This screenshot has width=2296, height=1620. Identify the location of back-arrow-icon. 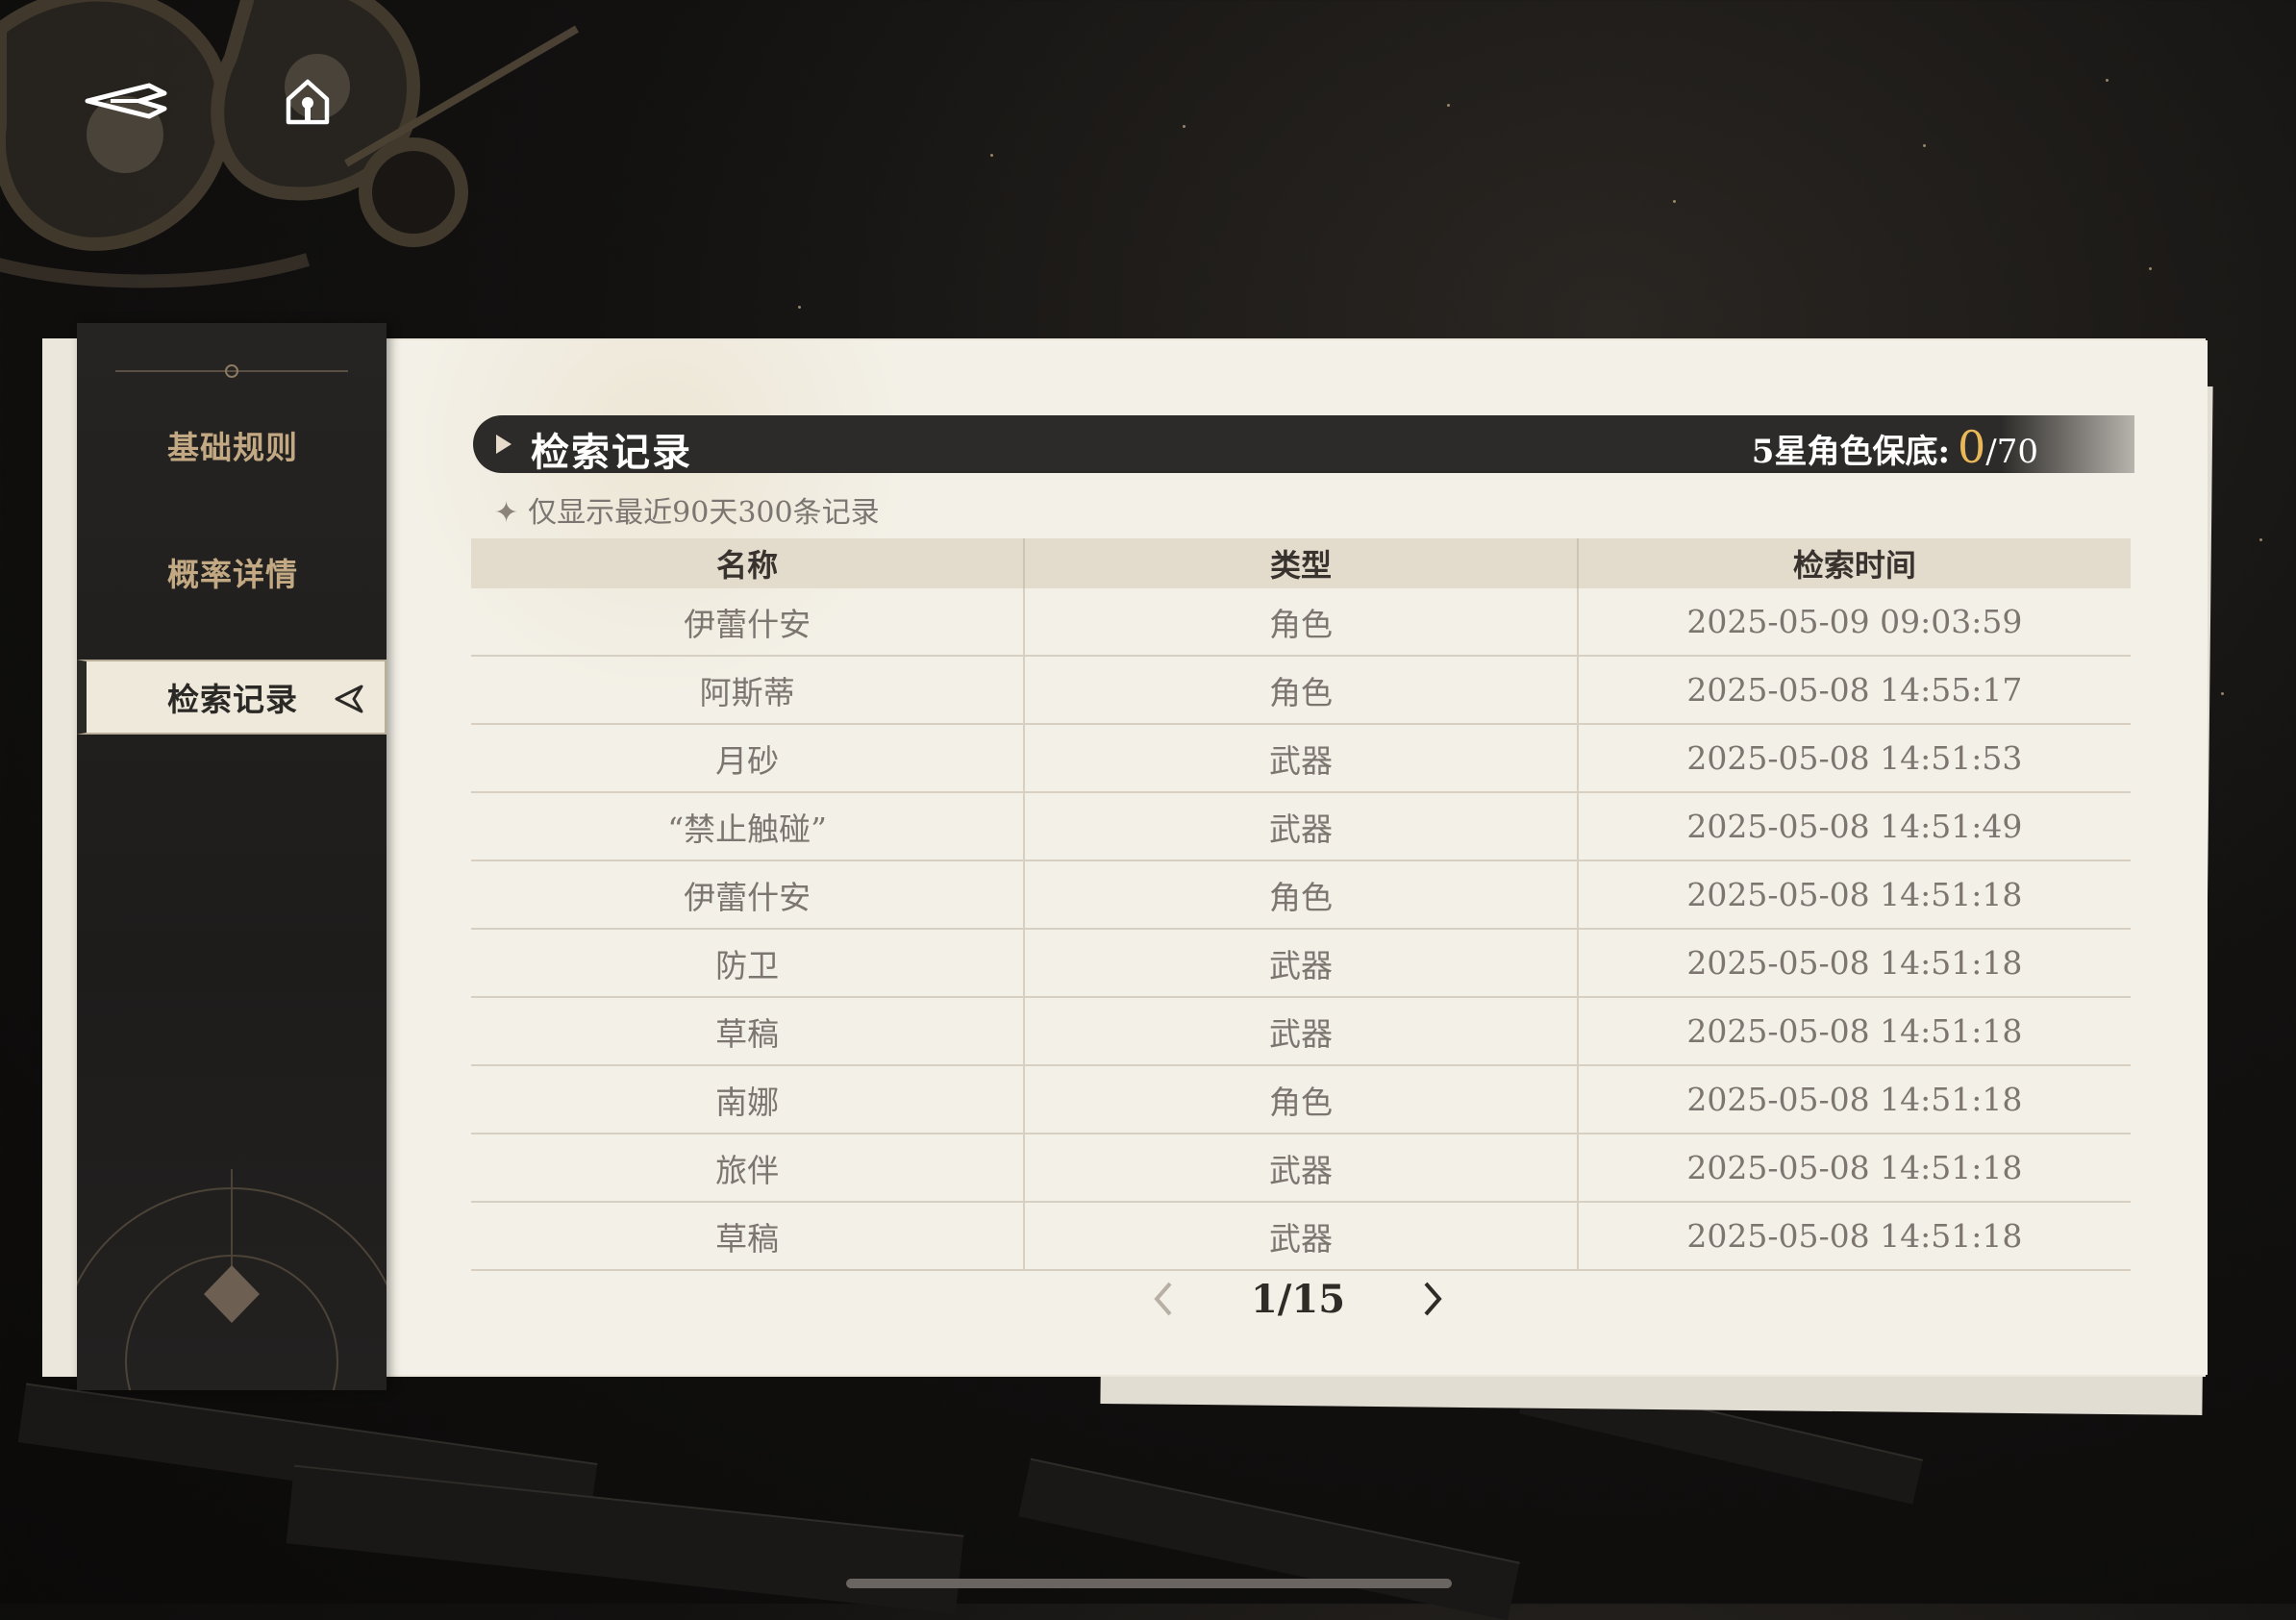
(126, 101).